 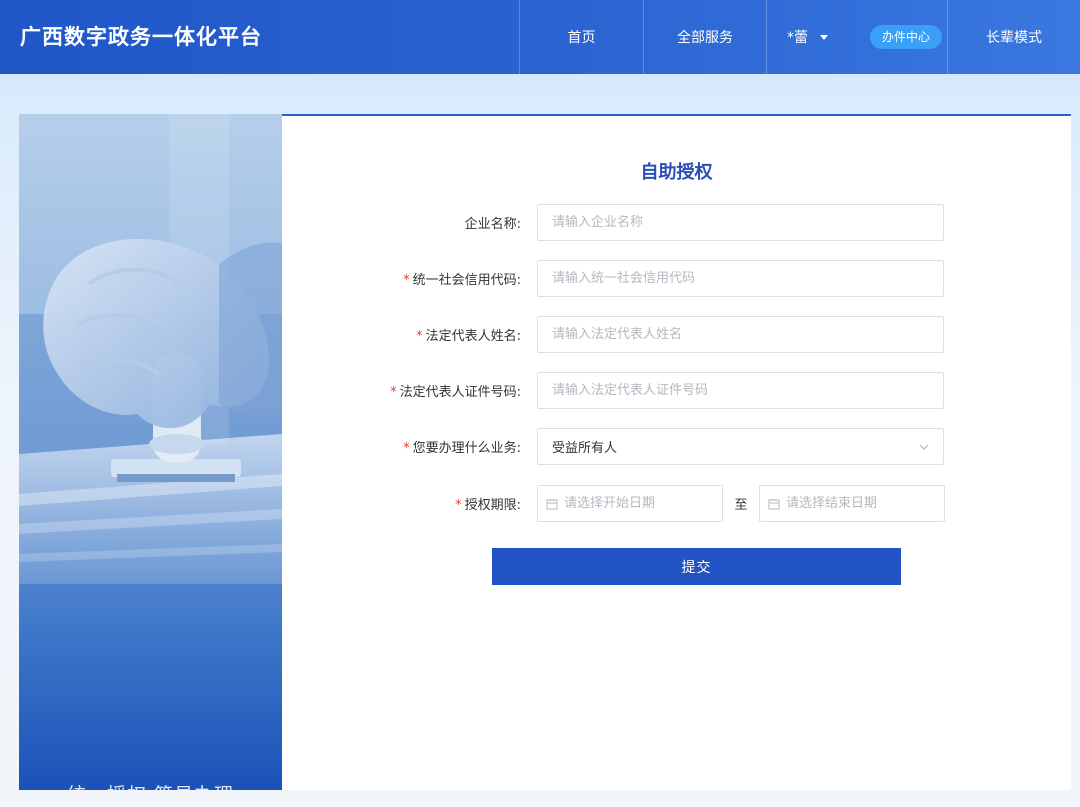 What do you see at coordinates (141, 37) in the screenshot?
I see `site-logo: 广西数字政务一体化平台` at bounding box center [141, 37].